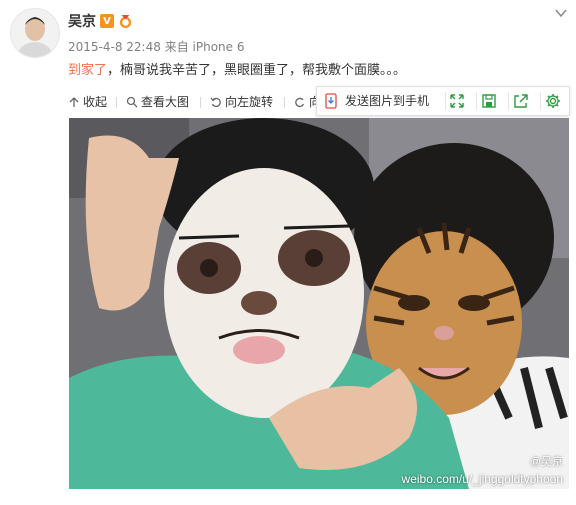  I want to click on post-source: 来自 iPhone 6, so click(205, 47).